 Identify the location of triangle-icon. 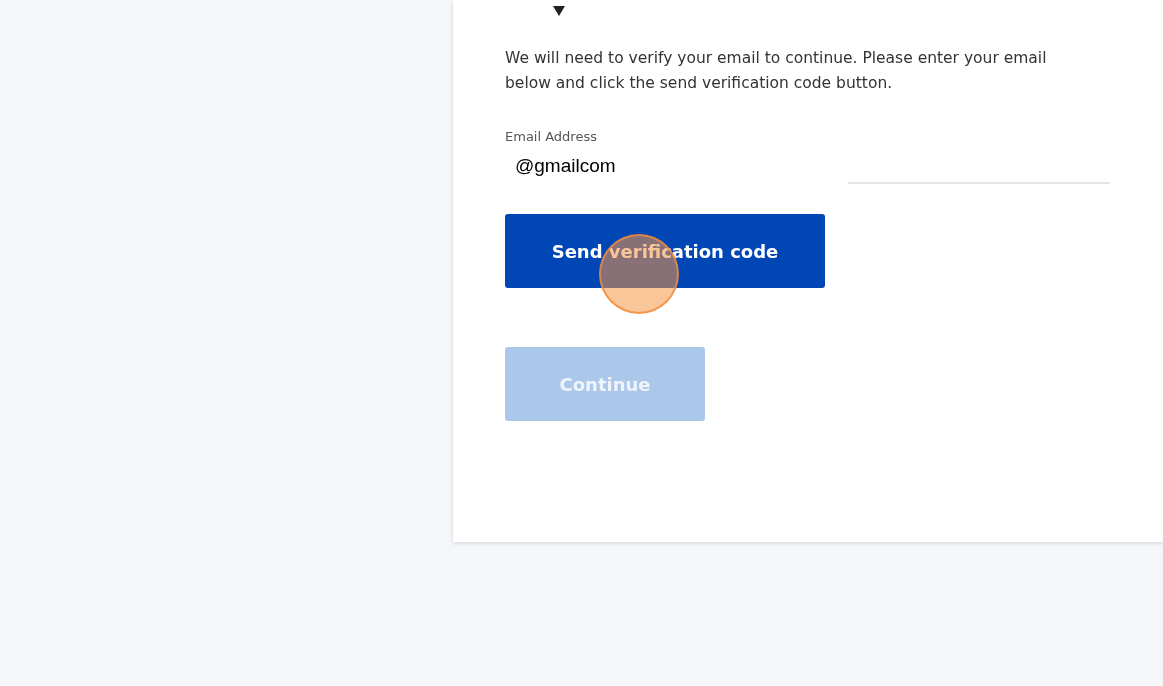
(559, 12).